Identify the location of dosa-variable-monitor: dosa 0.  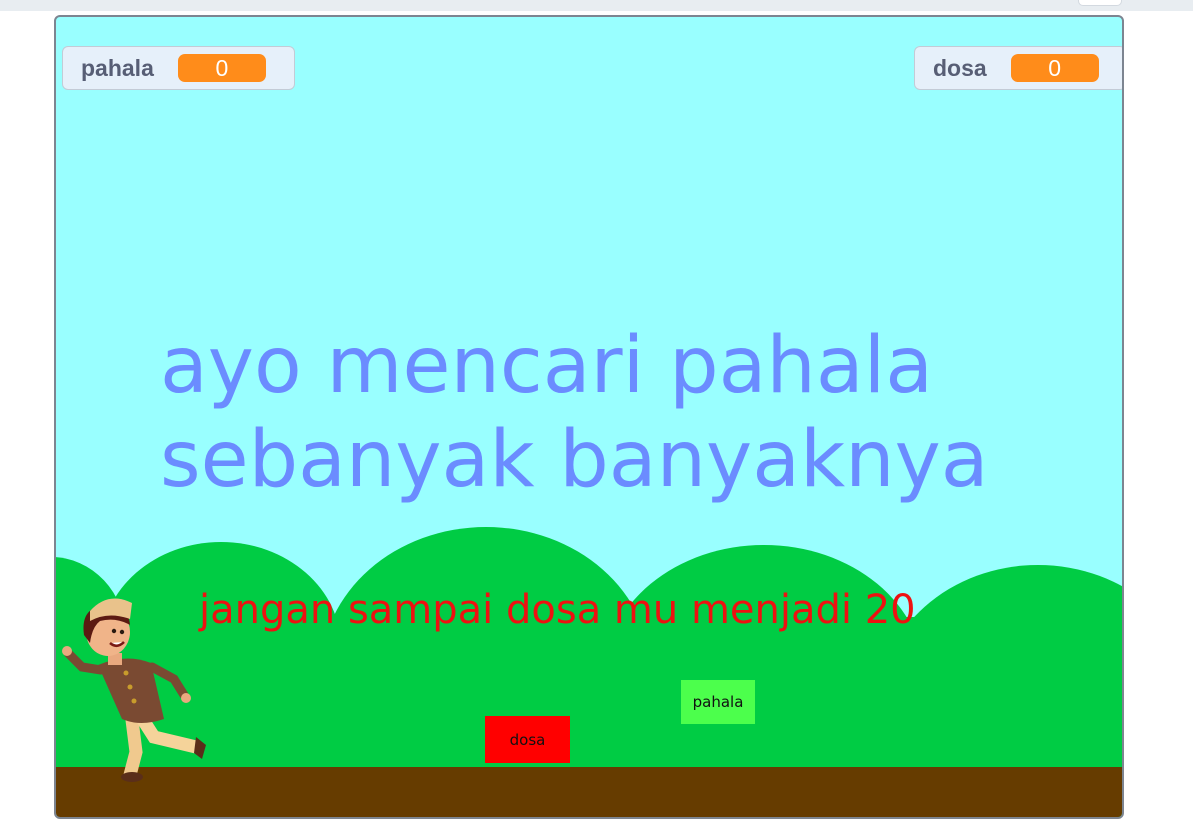
(1018, 68).